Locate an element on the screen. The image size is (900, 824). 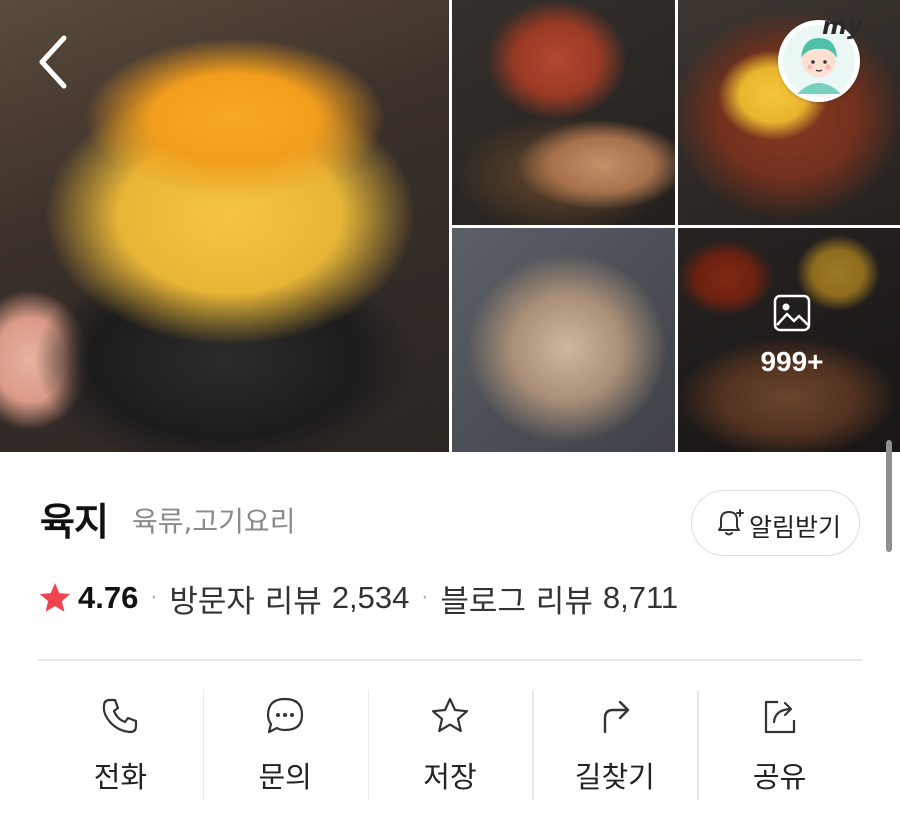
bell-plus-icon is located at coordinates (729, 522).